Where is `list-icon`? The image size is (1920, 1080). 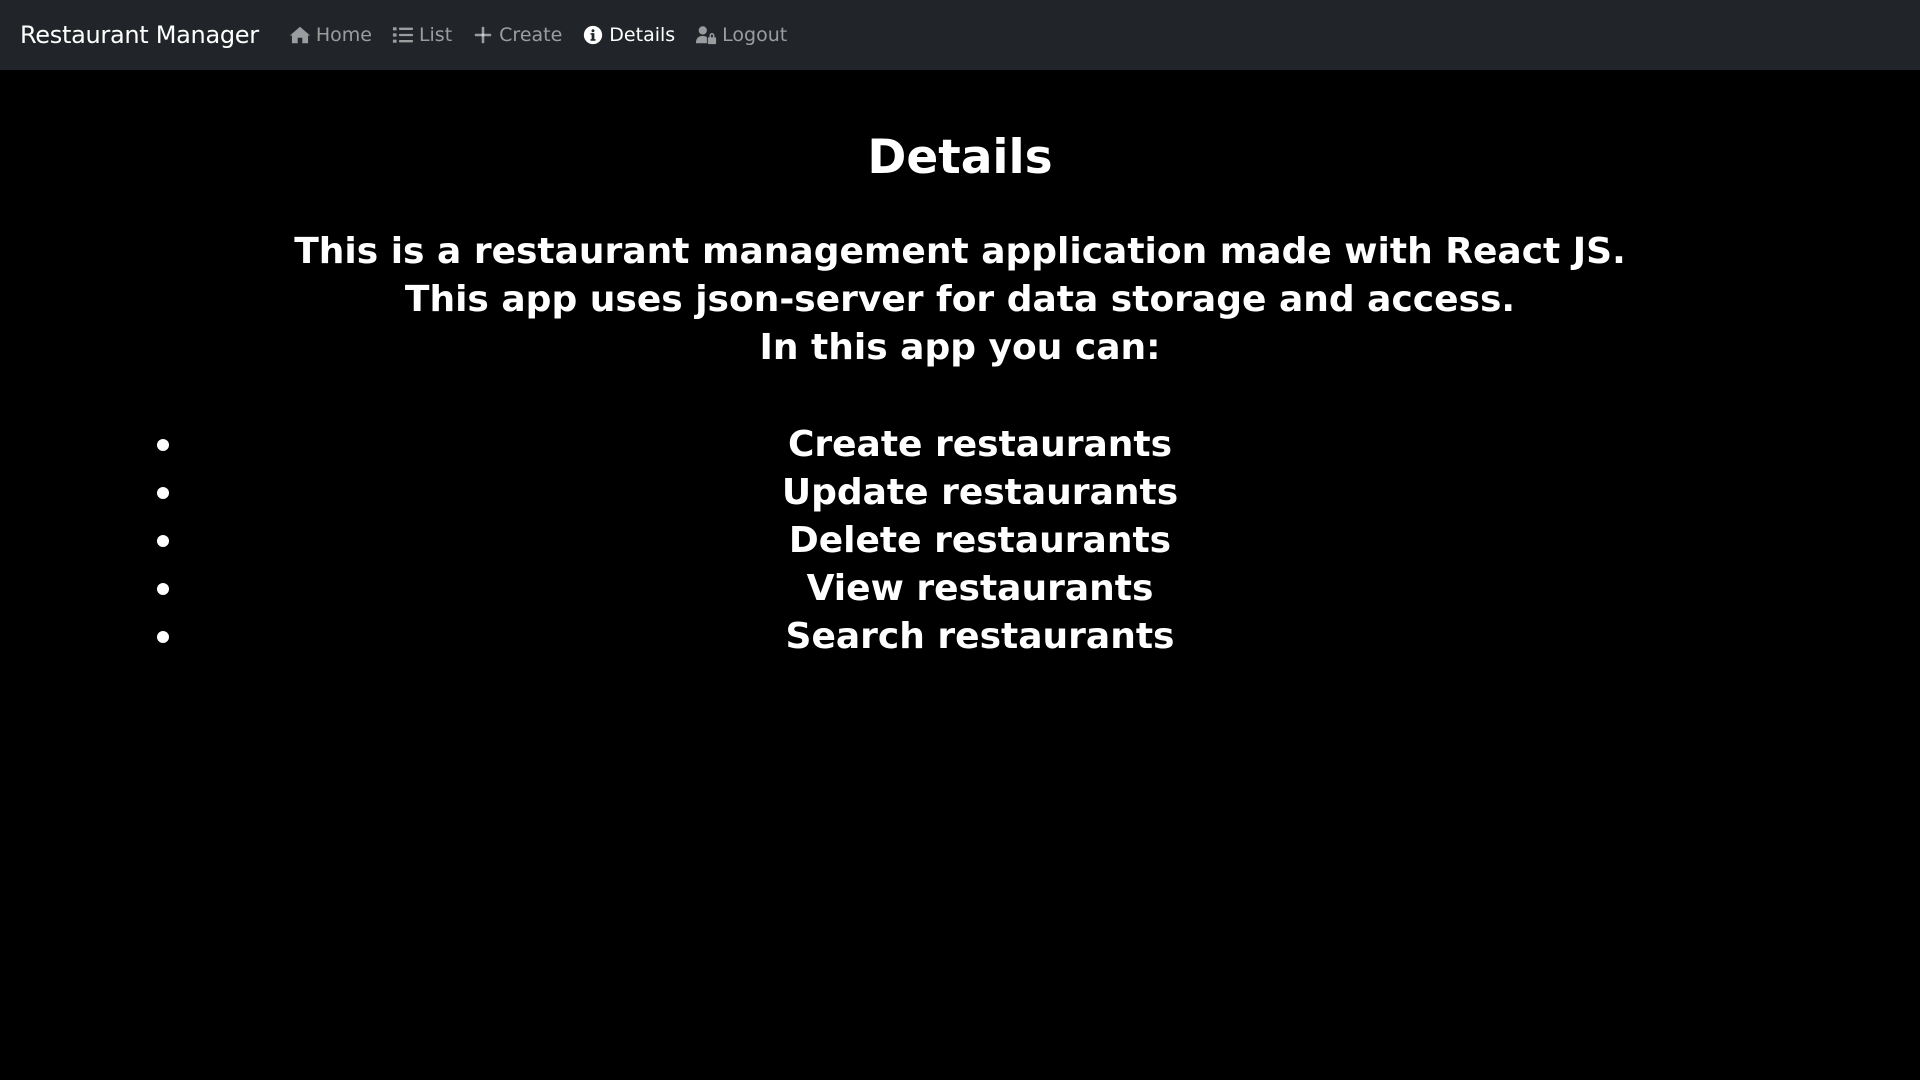 list-icon is located at coordinates (403, 35).